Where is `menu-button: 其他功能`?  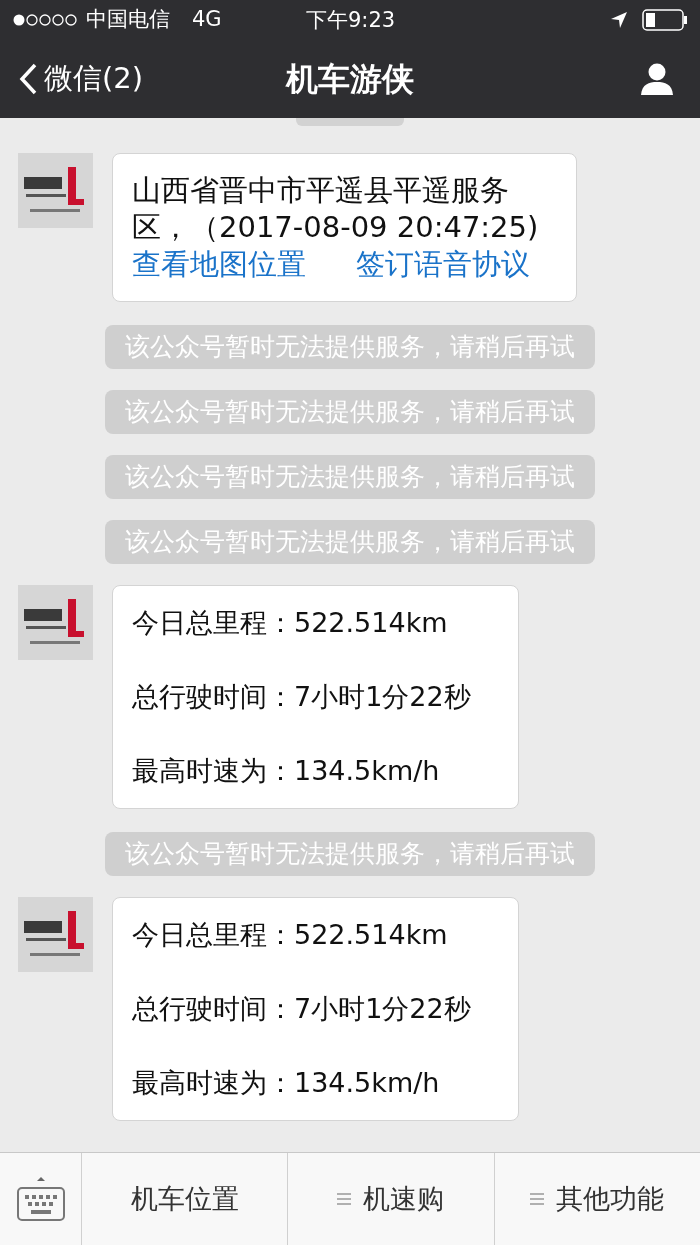
menu-button: 其他功能 is located at coordinates (597, 1199).